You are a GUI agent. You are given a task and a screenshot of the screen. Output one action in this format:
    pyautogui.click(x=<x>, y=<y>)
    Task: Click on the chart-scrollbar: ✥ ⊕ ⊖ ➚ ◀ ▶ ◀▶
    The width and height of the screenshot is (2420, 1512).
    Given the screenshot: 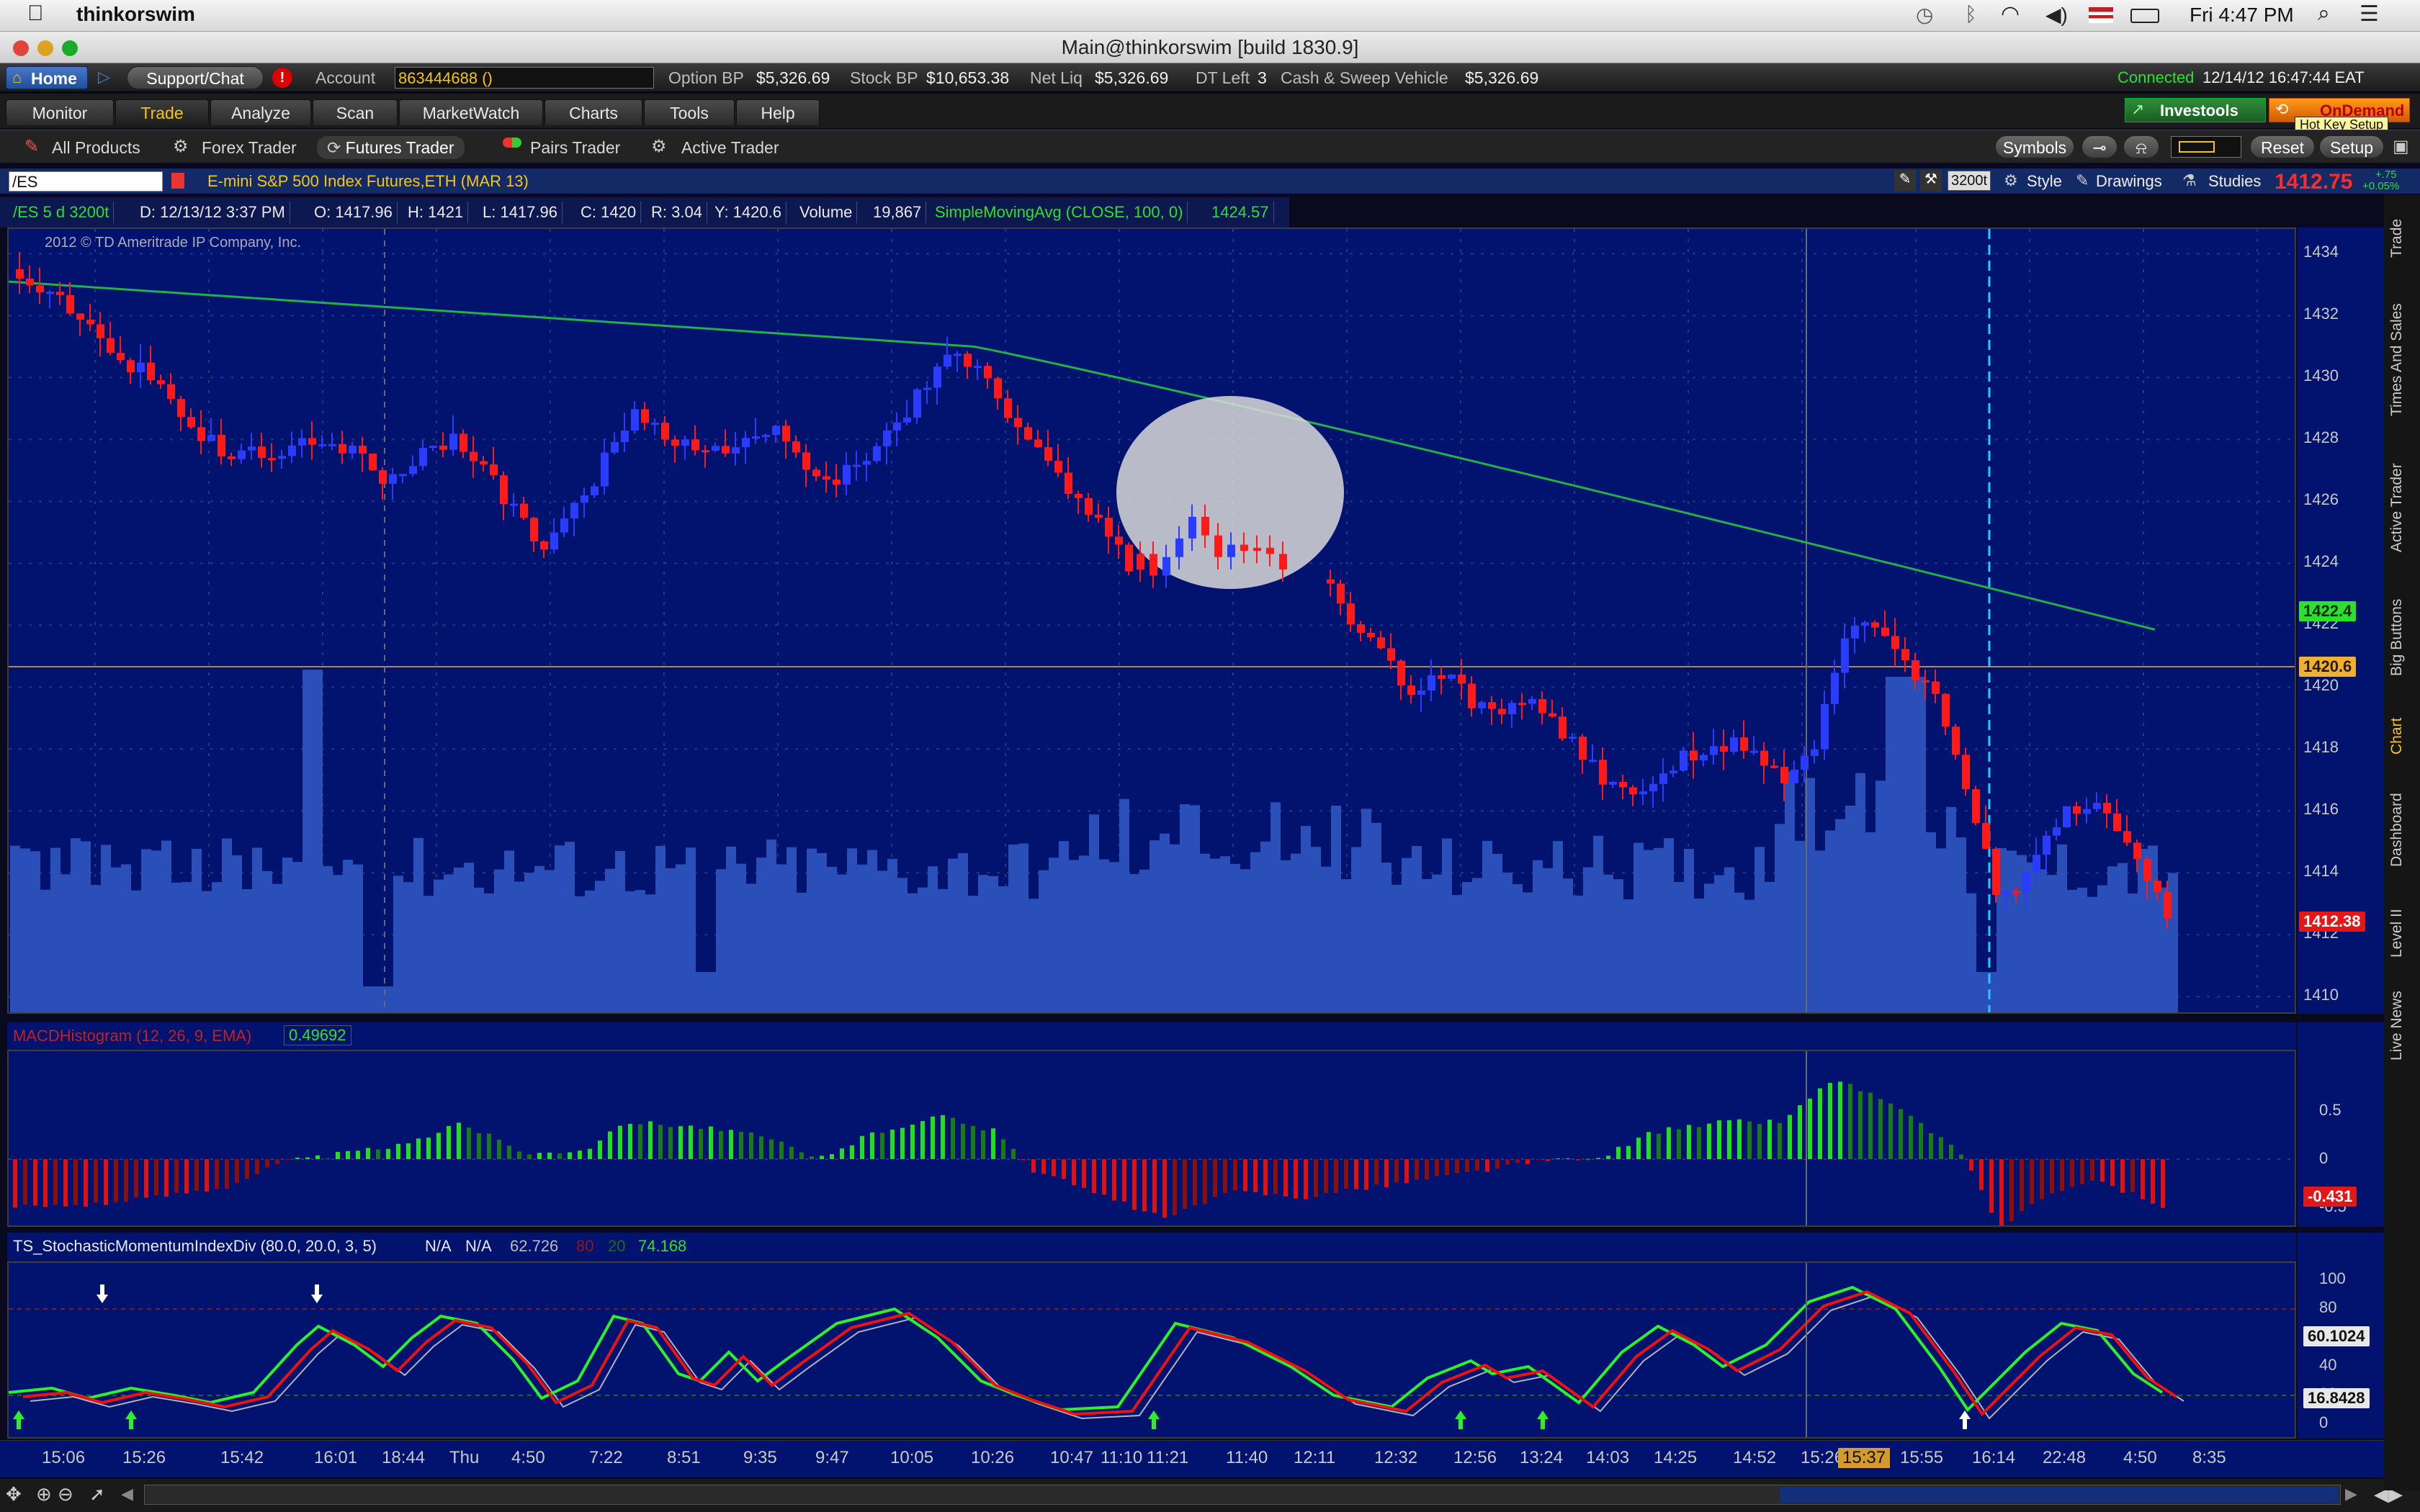 What is the action you would take?
    pyautogui.click(x=1210, y=1495)
    